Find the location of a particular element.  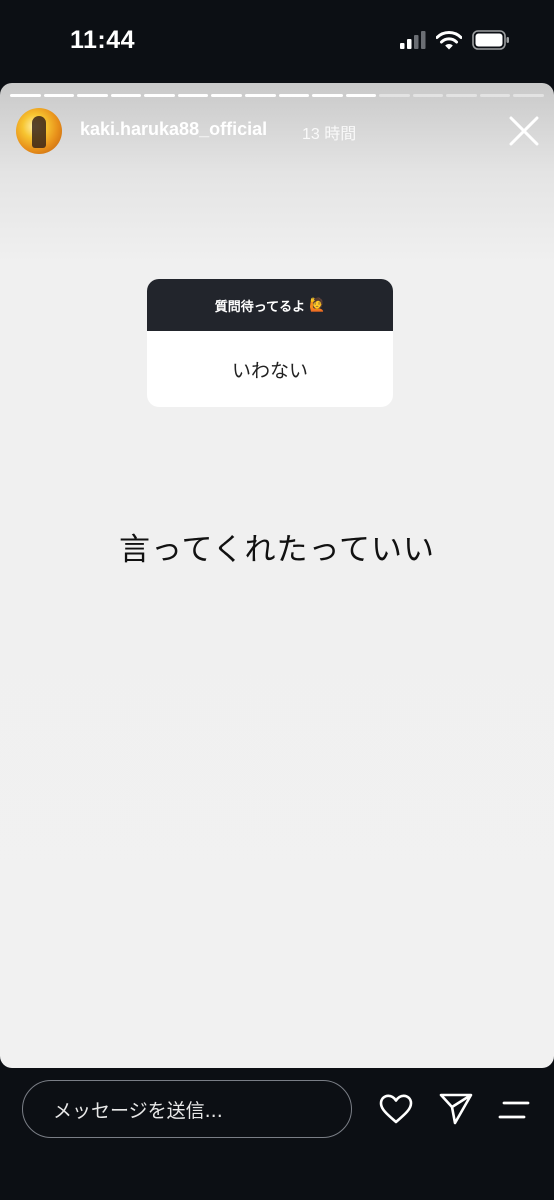

raising-hand-icon: 🙋 is located at coordinates (317, 305).